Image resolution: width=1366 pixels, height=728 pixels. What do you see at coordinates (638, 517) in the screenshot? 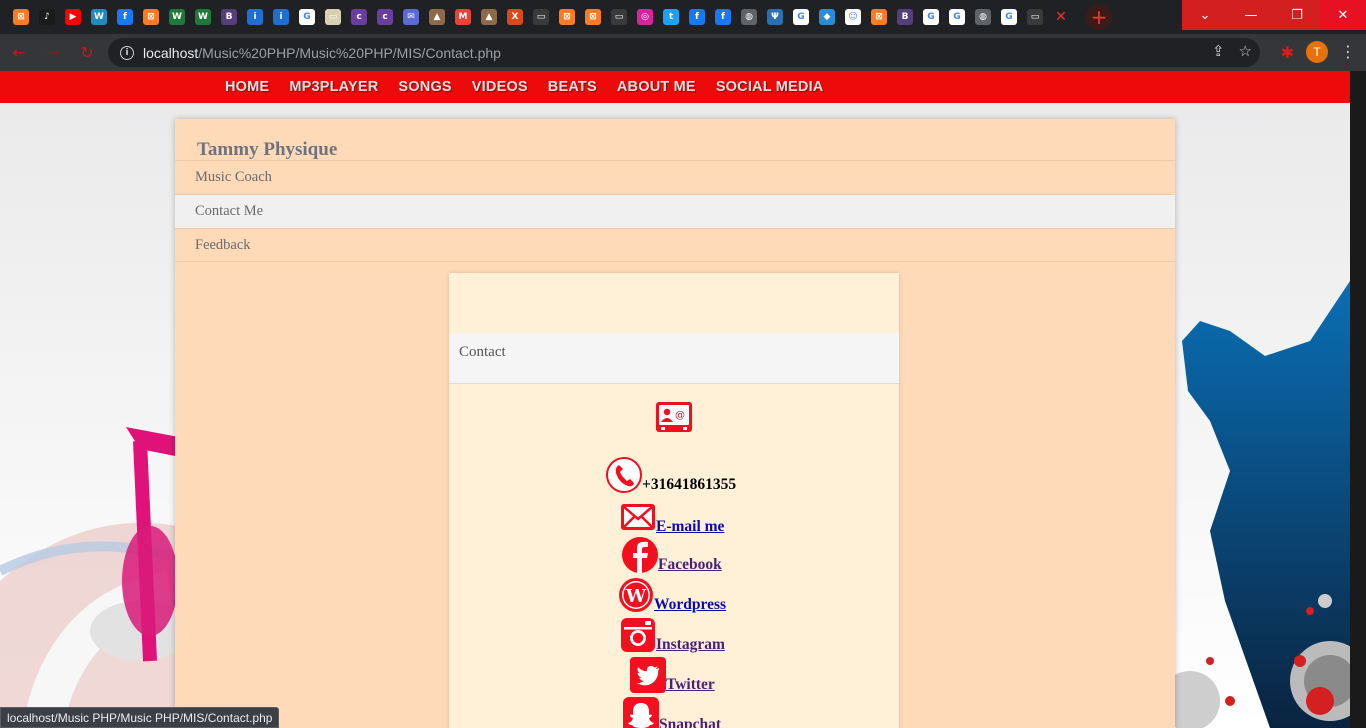
I see `email-icon` at bounding box center [638, 517].